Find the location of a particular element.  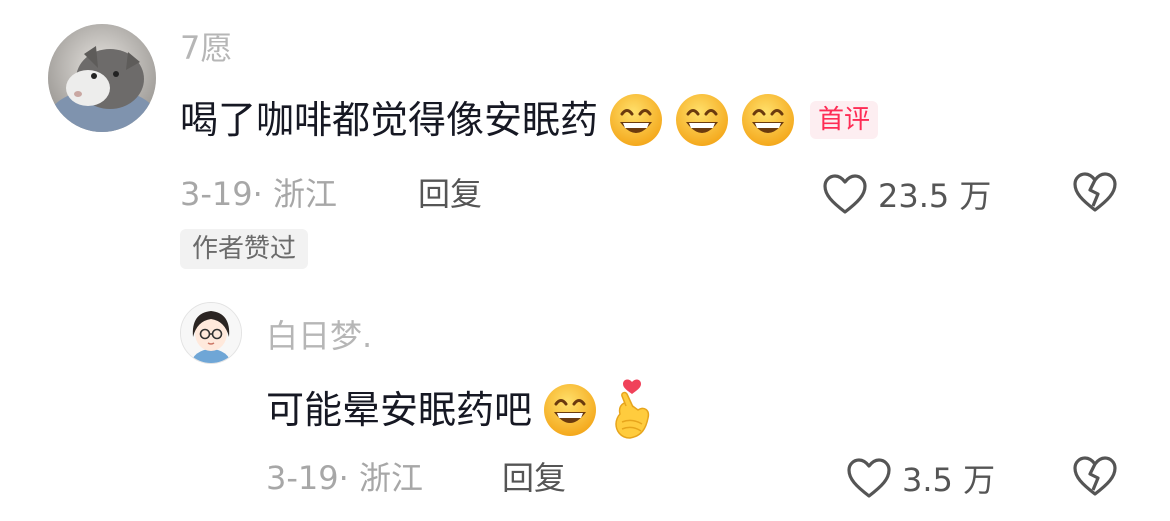

reply-dislike-button is located at coordinates (1095, 476).